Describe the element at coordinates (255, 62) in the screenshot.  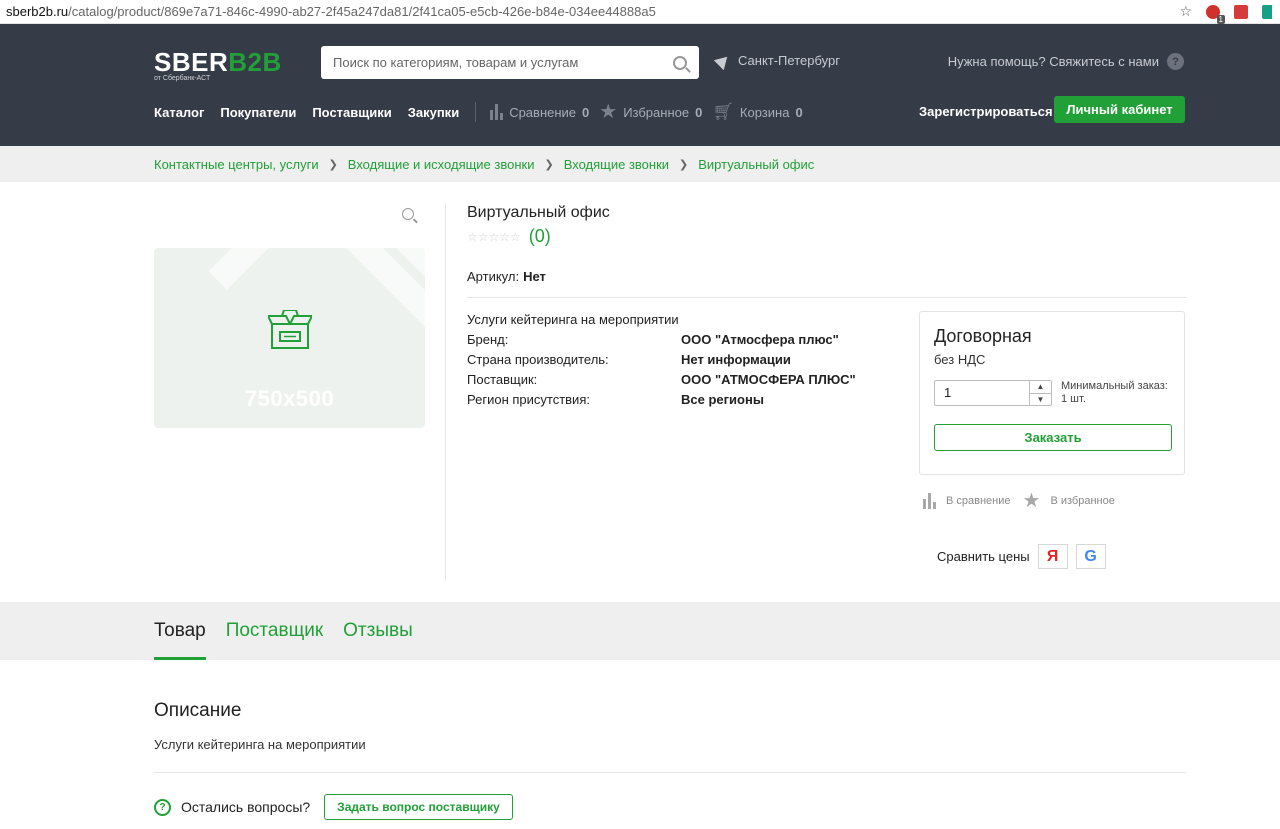
I see `logo-accent: B2B` at that location.